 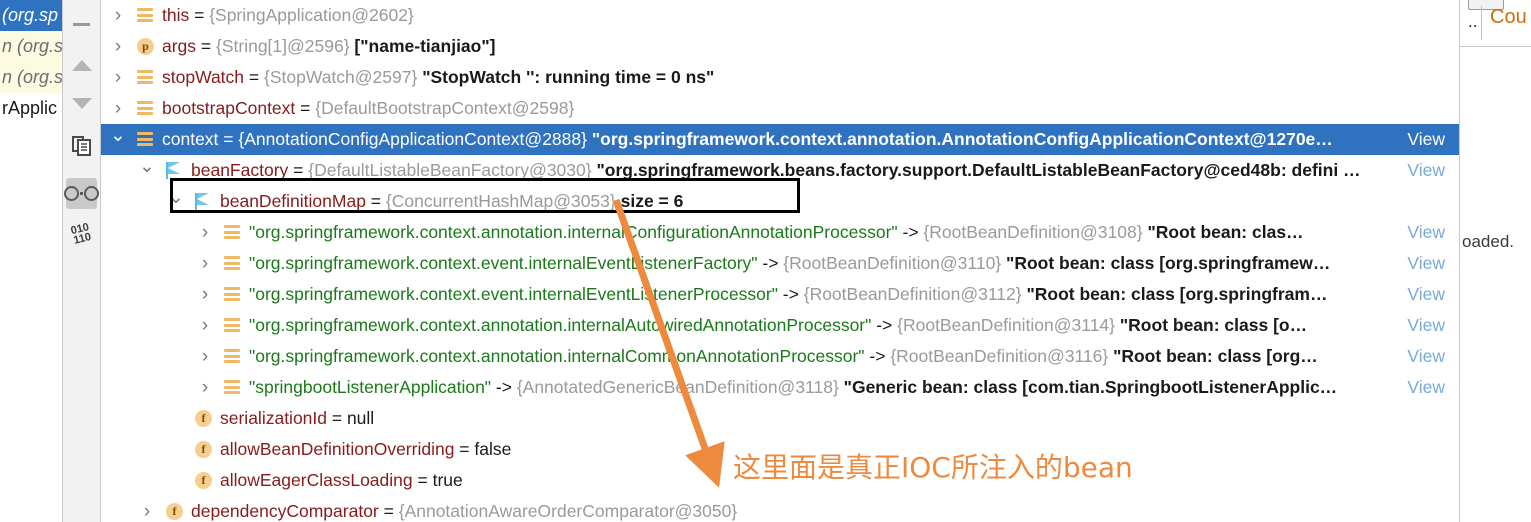 I want to click on value-type: {RootBeanDefinition@3110}, so click(x=895, y=263).